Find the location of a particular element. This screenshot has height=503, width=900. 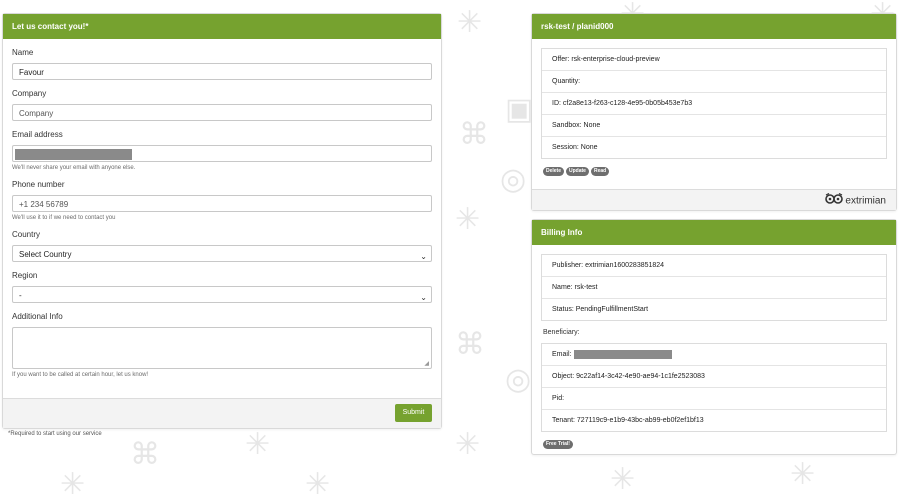

beneficiary-email-row: Email: is located at coordinates (714, 354).